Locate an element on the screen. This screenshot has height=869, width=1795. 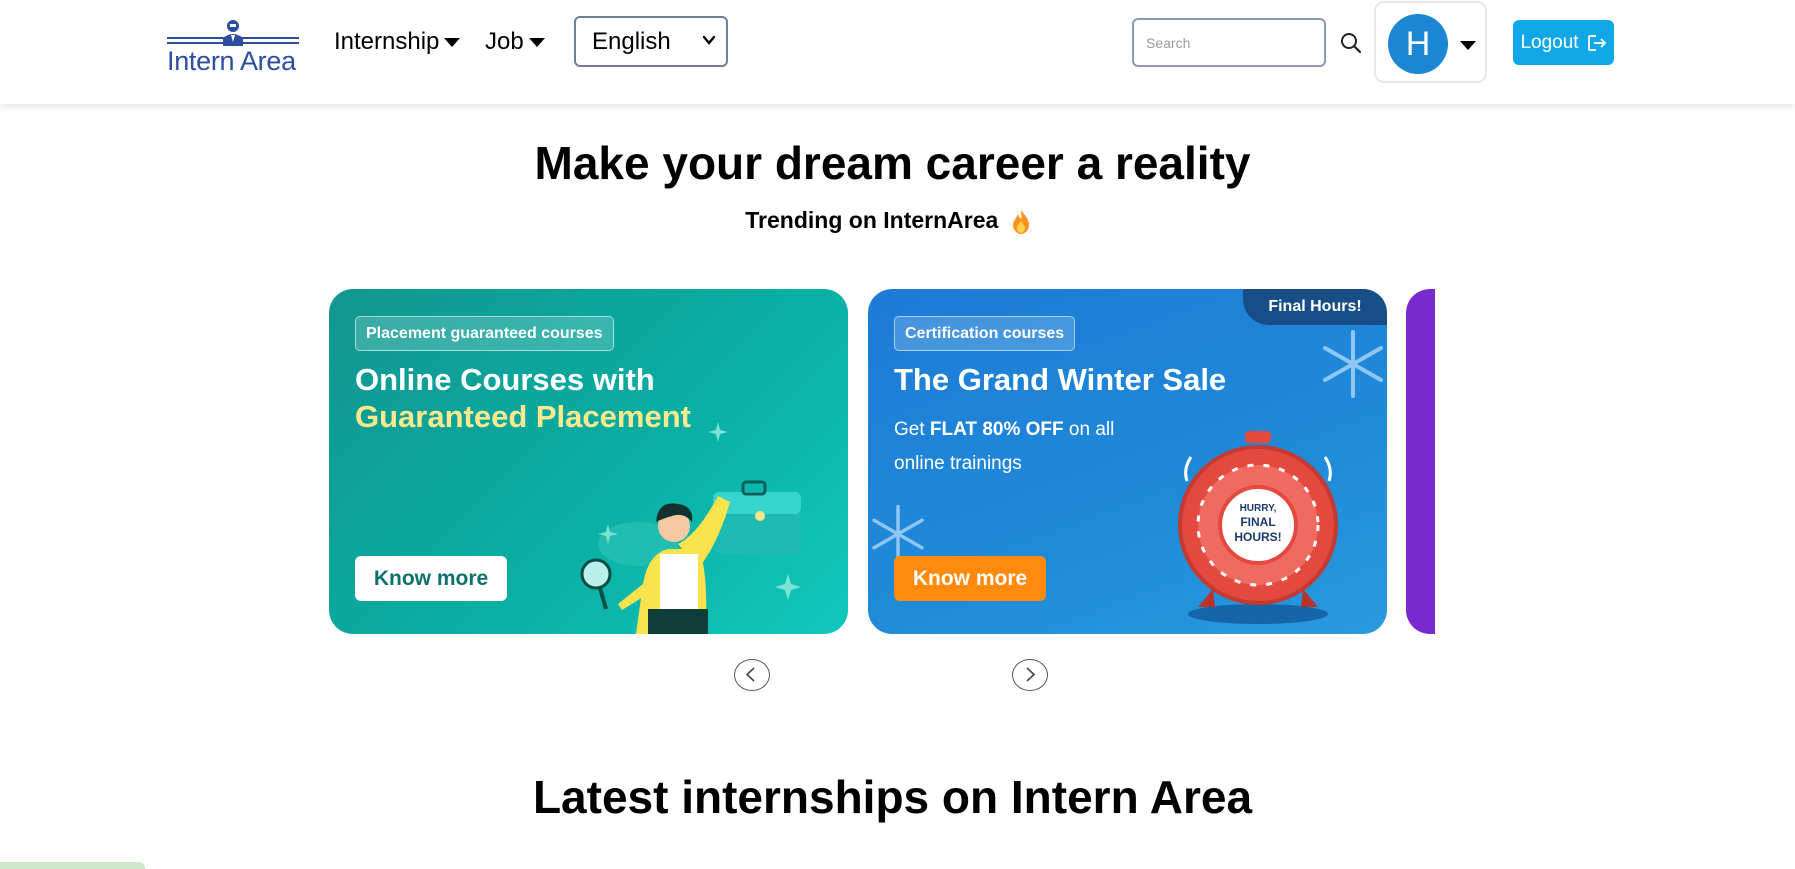
card-title: The Grand Winter Sale is located at coordinates (1060, 379).